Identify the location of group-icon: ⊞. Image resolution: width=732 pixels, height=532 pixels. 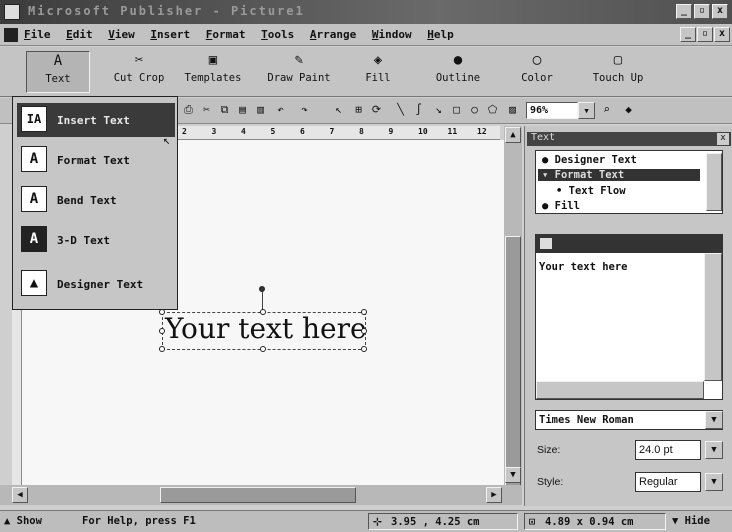
(358, 110).